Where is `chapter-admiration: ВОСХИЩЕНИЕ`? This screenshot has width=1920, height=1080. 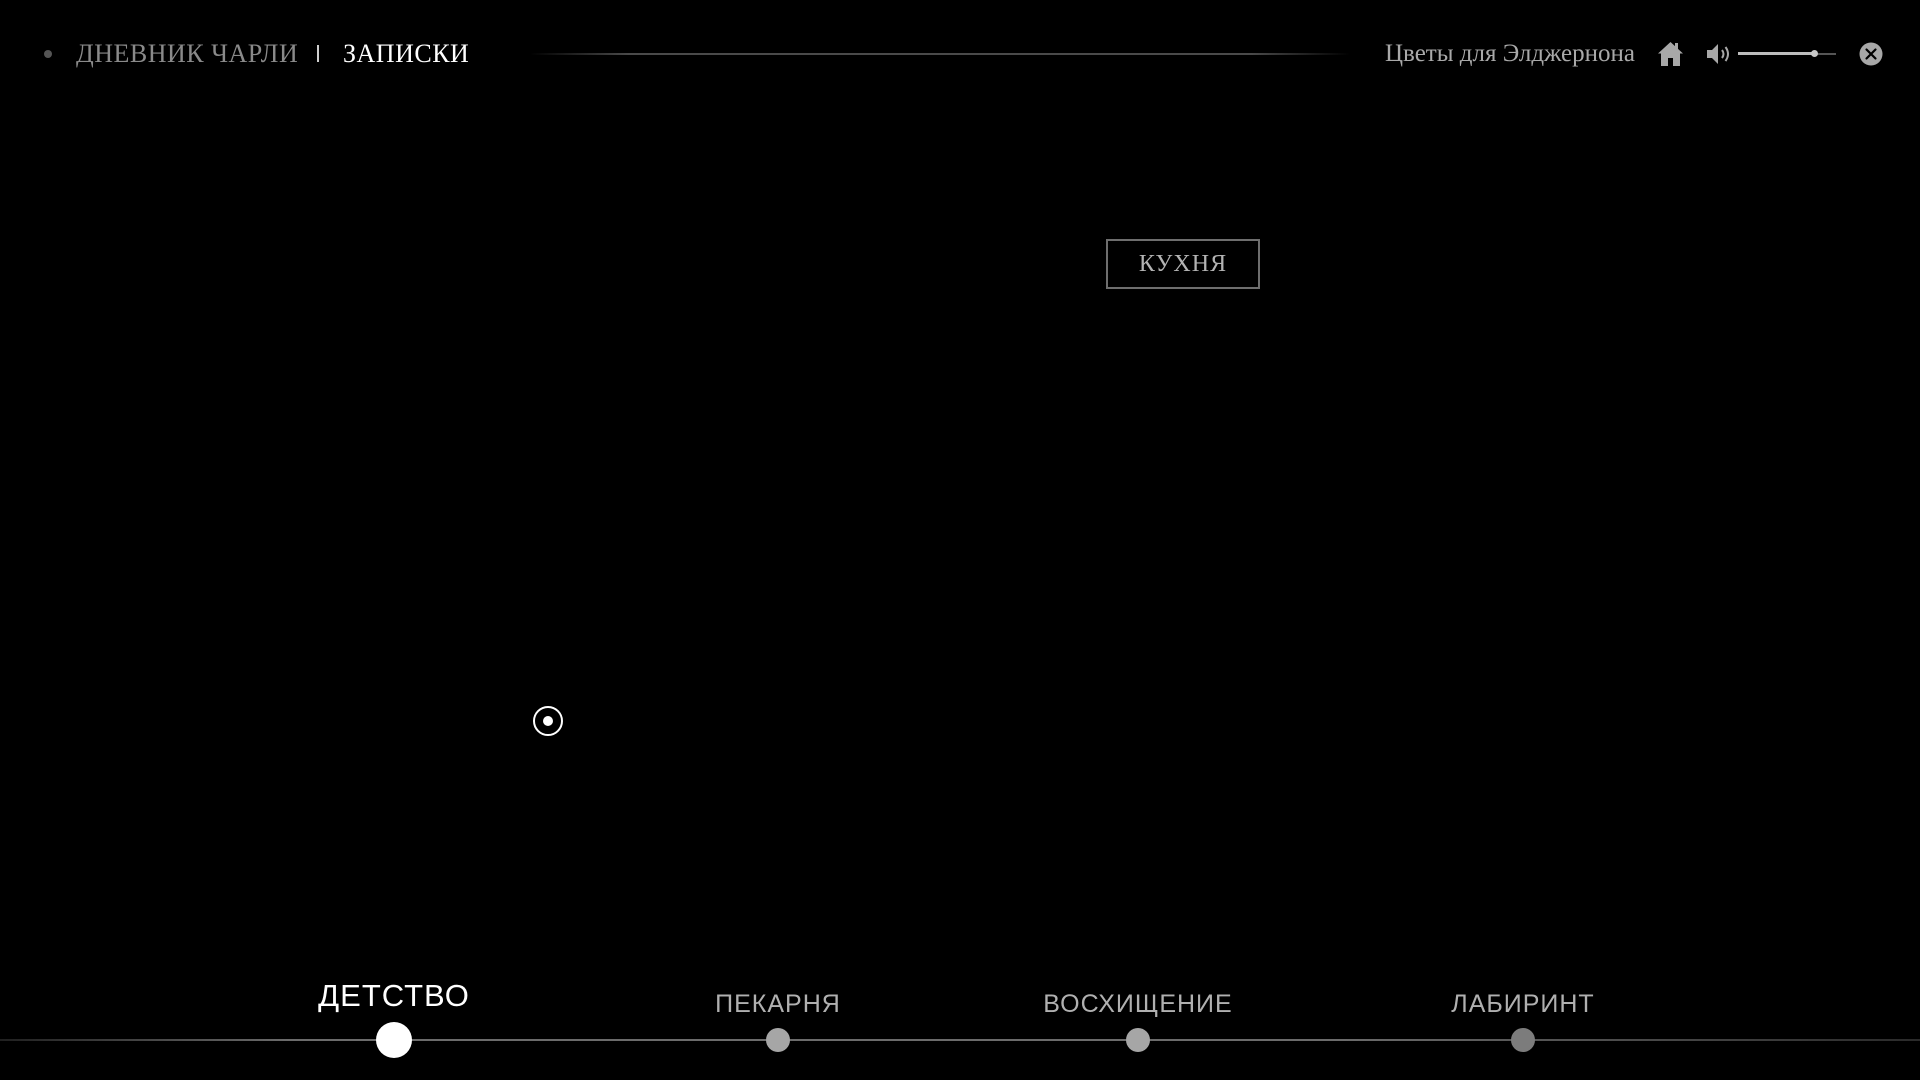 chapter-admiration: ВОСХИЩЕНИЕ is located at coordinates (1138, 1000).